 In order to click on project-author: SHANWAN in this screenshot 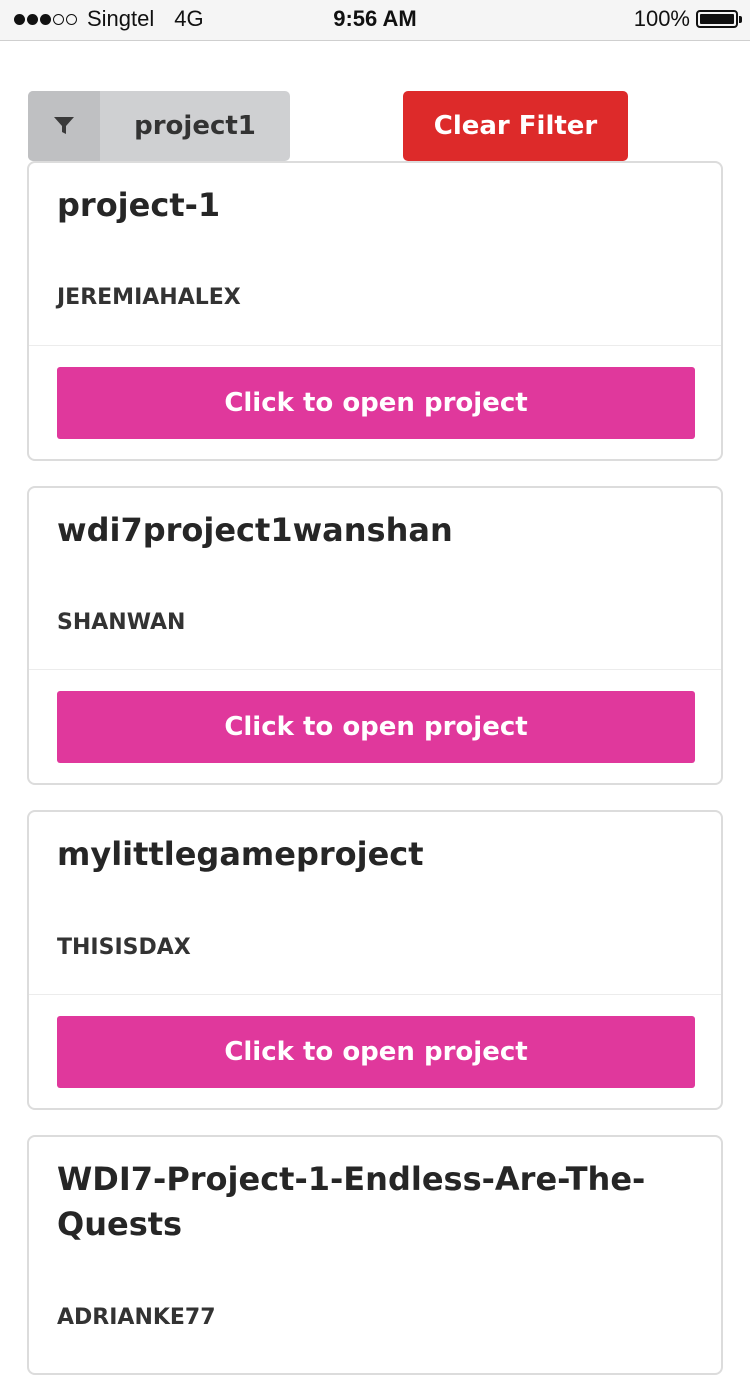, I will do `click(121, 622)`.